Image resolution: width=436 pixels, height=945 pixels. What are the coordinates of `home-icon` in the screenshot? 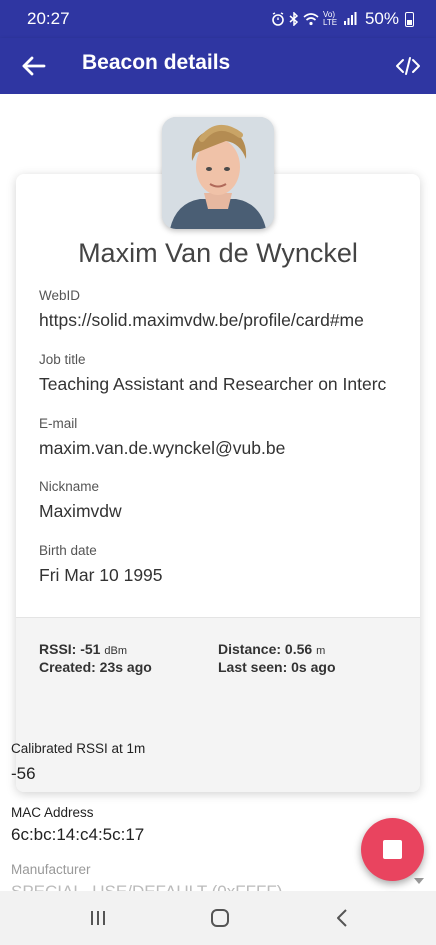 It's located at (220, 918).